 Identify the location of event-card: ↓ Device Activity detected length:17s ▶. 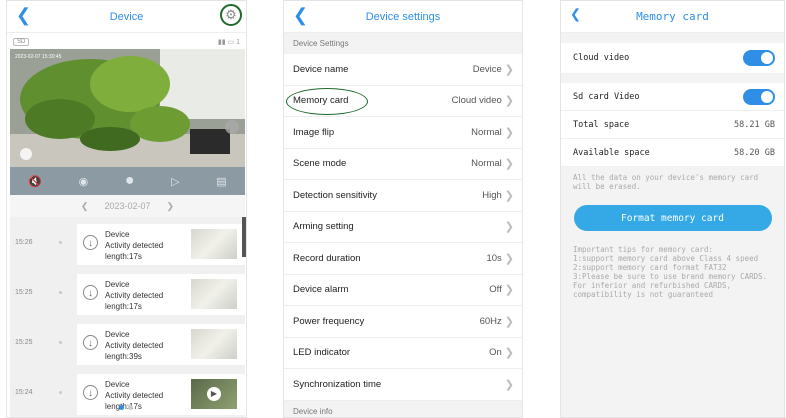
(161, 394).